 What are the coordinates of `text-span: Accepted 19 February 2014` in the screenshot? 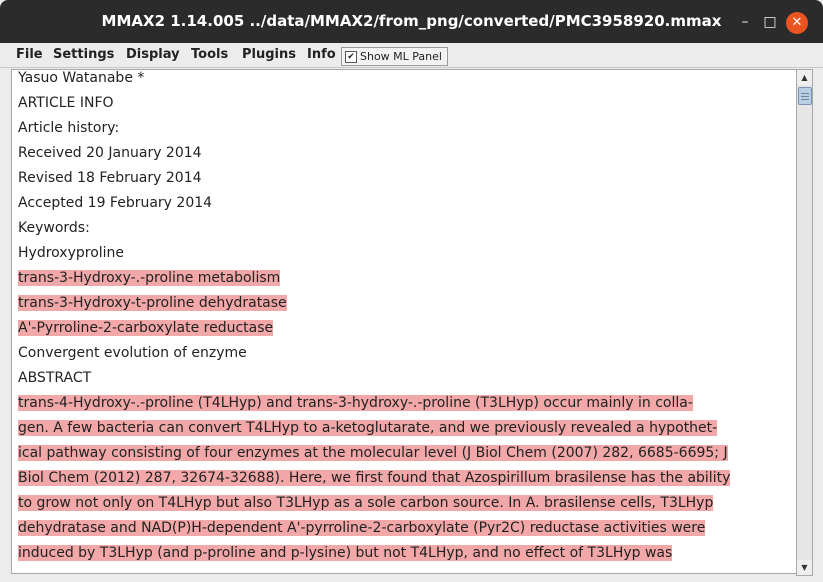 It's located at (115, 203).